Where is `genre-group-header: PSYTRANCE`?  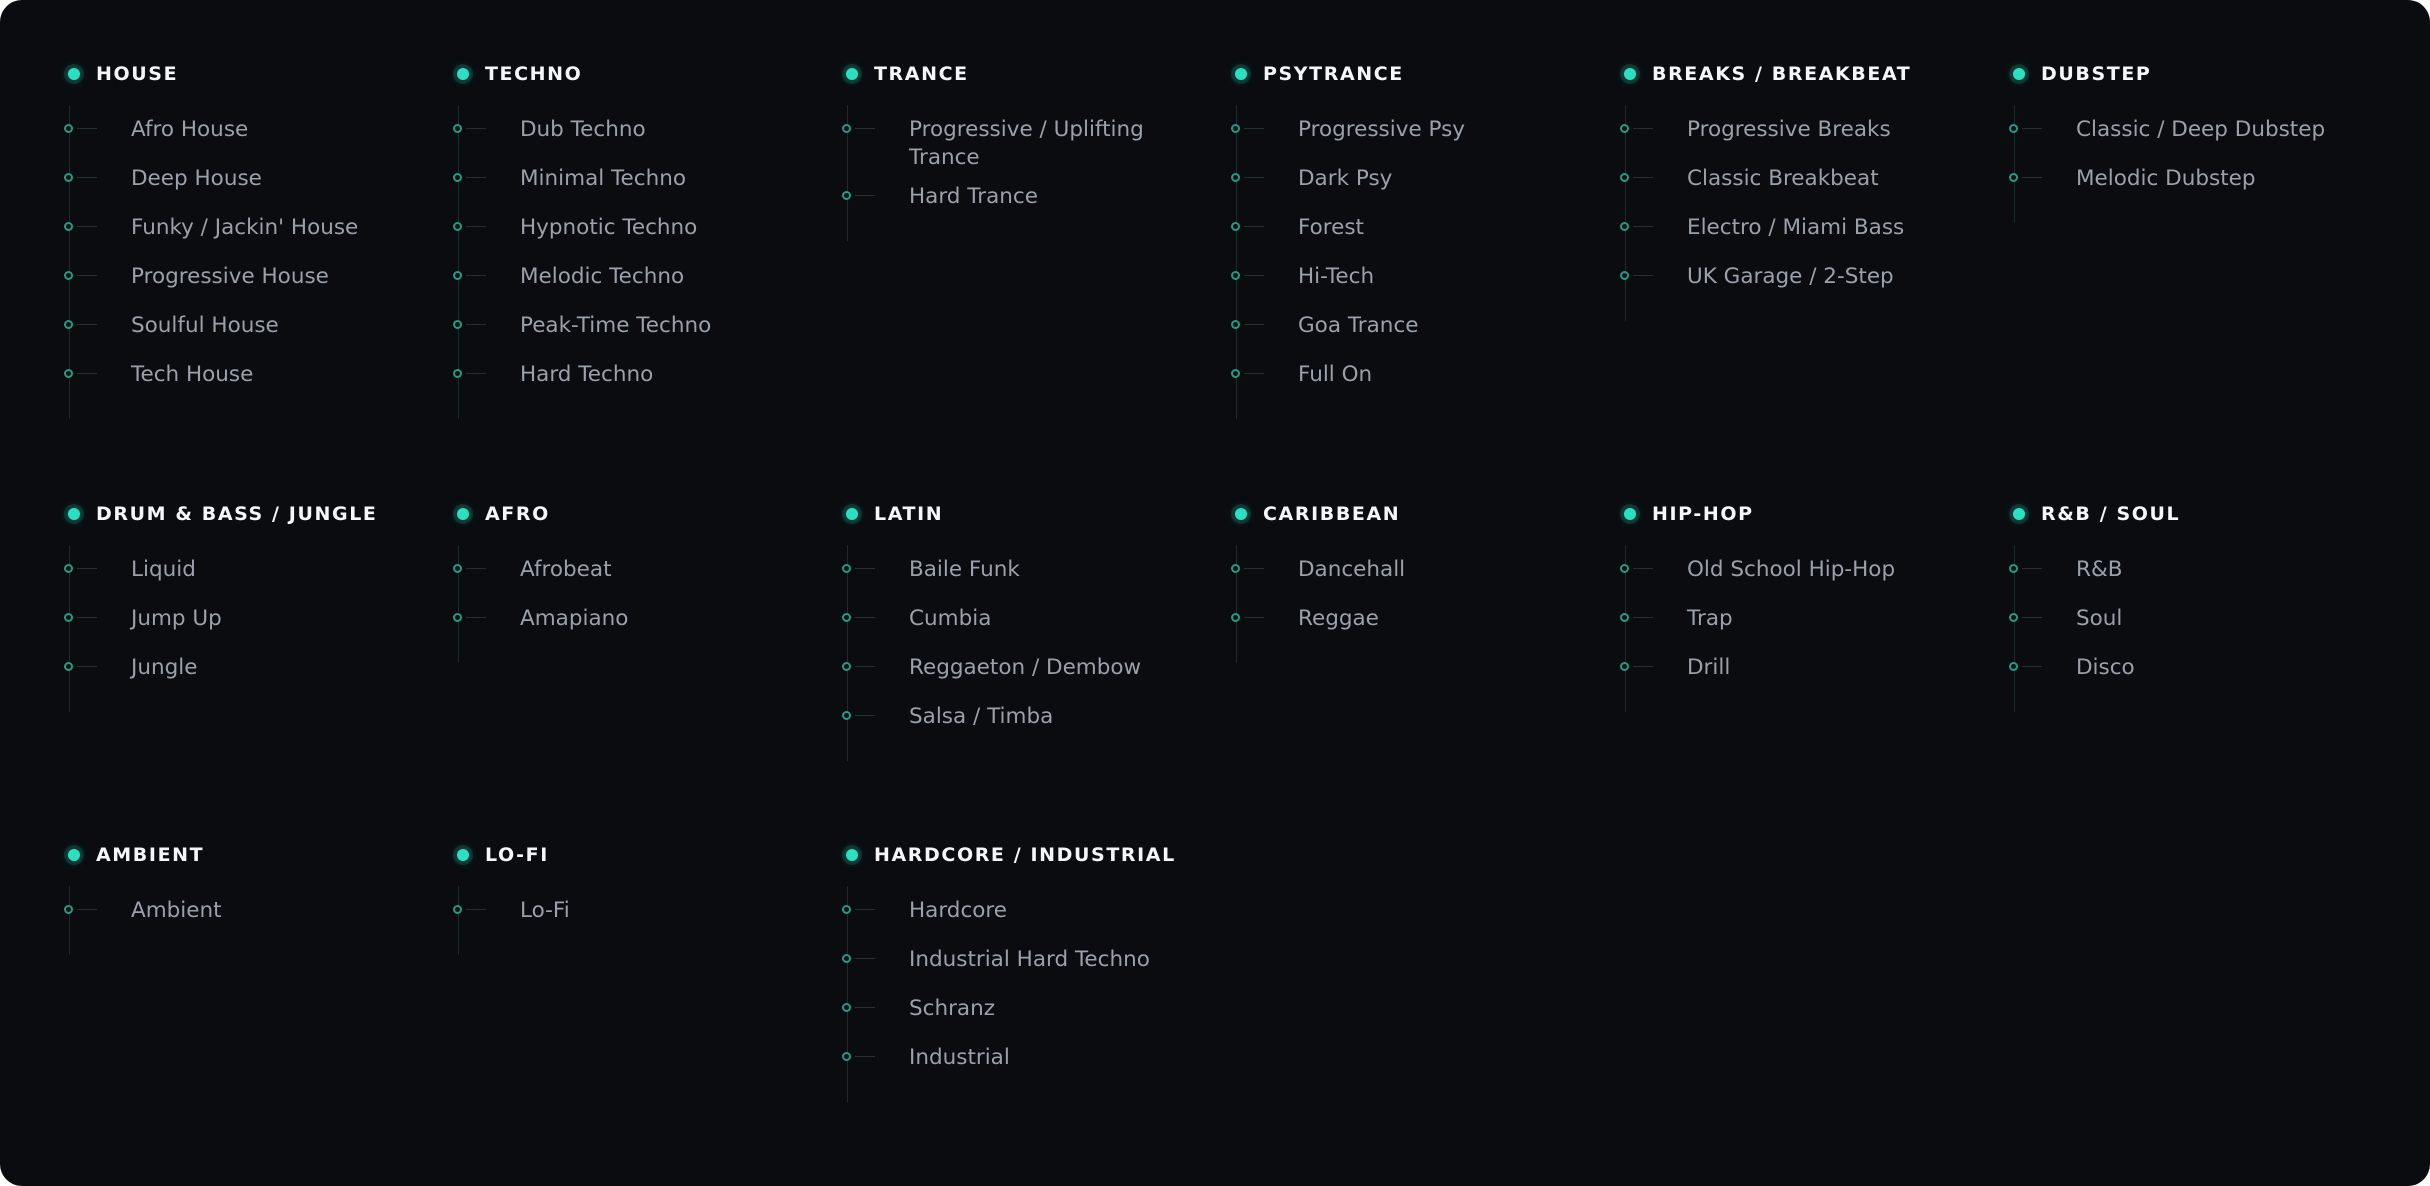 genre-group-header: PSYTRANCE is located at coordinates (1424, 74).